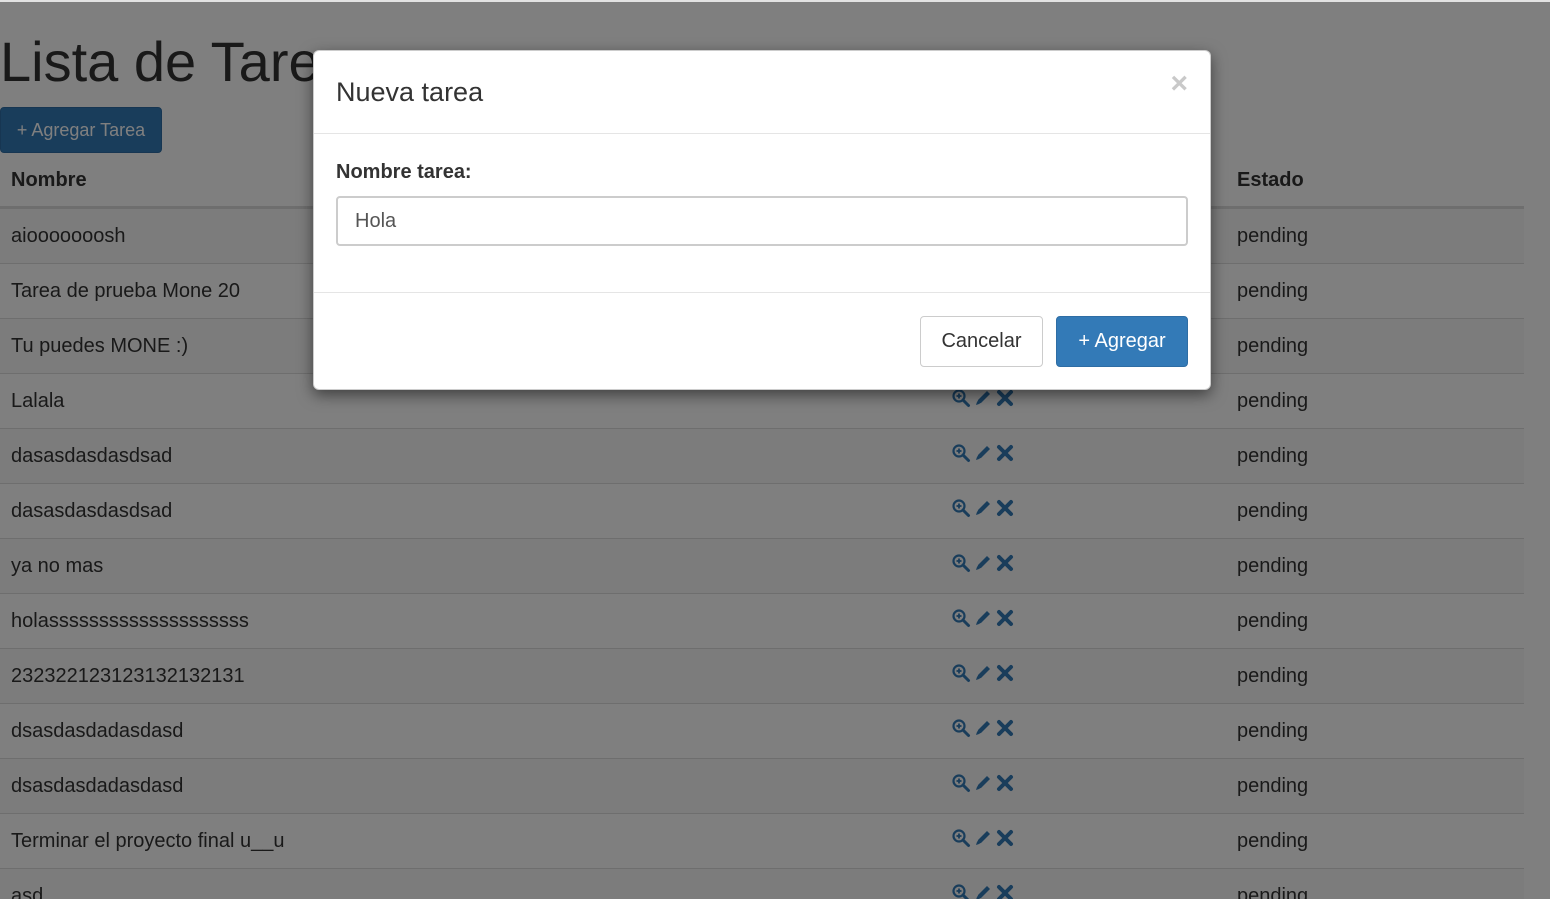 The width and height of the screenshot is (1550, 899). Describe the element at coordinates (1179, 84) in the screenshot. I see `close-icon: ×` at that location.